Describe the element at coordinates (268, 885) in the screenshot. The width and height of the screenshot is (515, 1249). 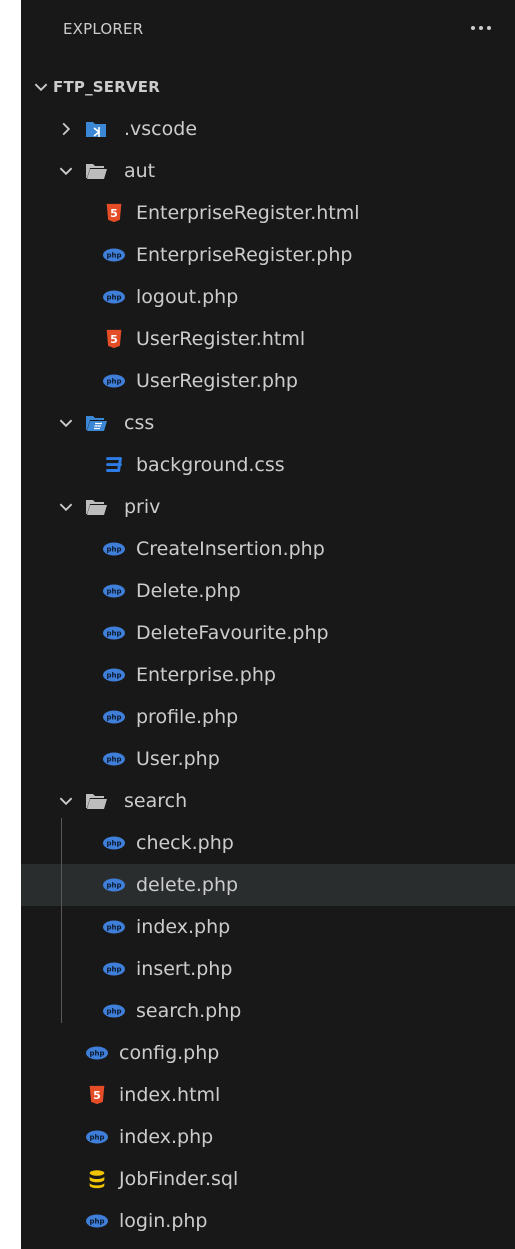
I see `file-item: php delete.php` at that location.